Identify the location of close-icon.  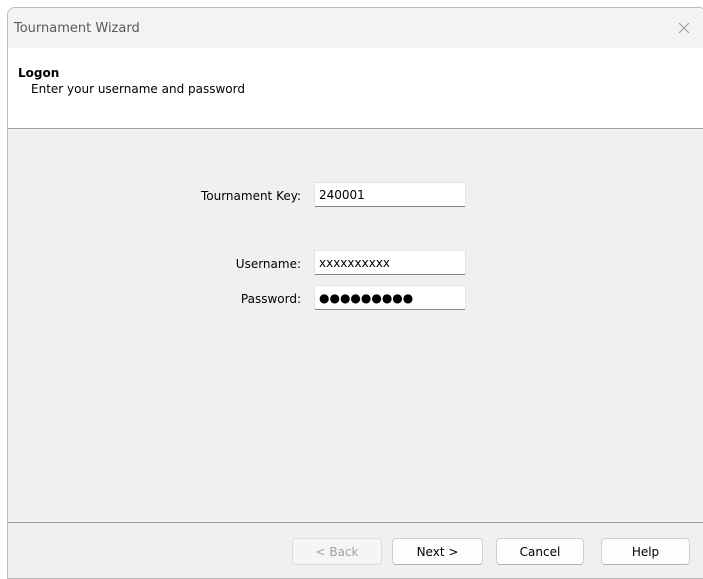
(684, 28).